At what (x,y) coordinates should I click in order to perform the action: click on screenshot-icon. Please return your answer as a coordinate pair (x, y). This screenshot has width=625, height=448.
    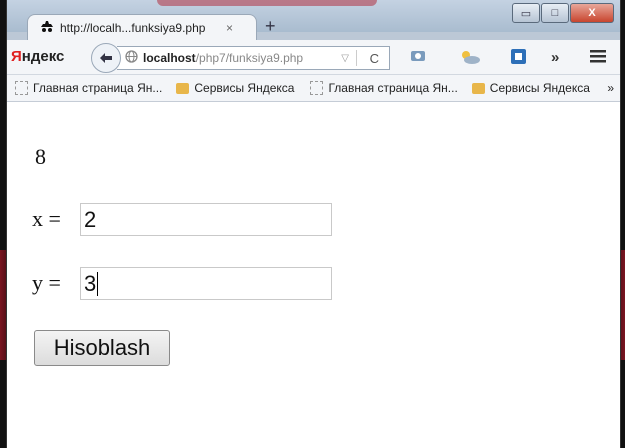
    Looking at the image, I should click on (418, 58).